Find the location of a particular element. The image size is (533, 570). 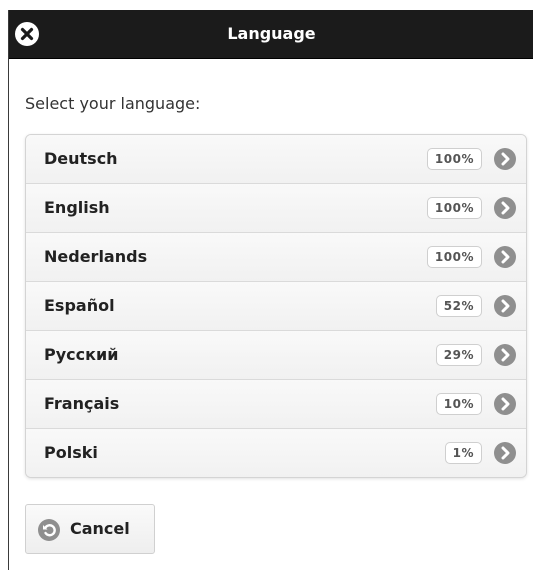

language-item-deutsch: Deutsch 100% is located at coordinates (276, 159).